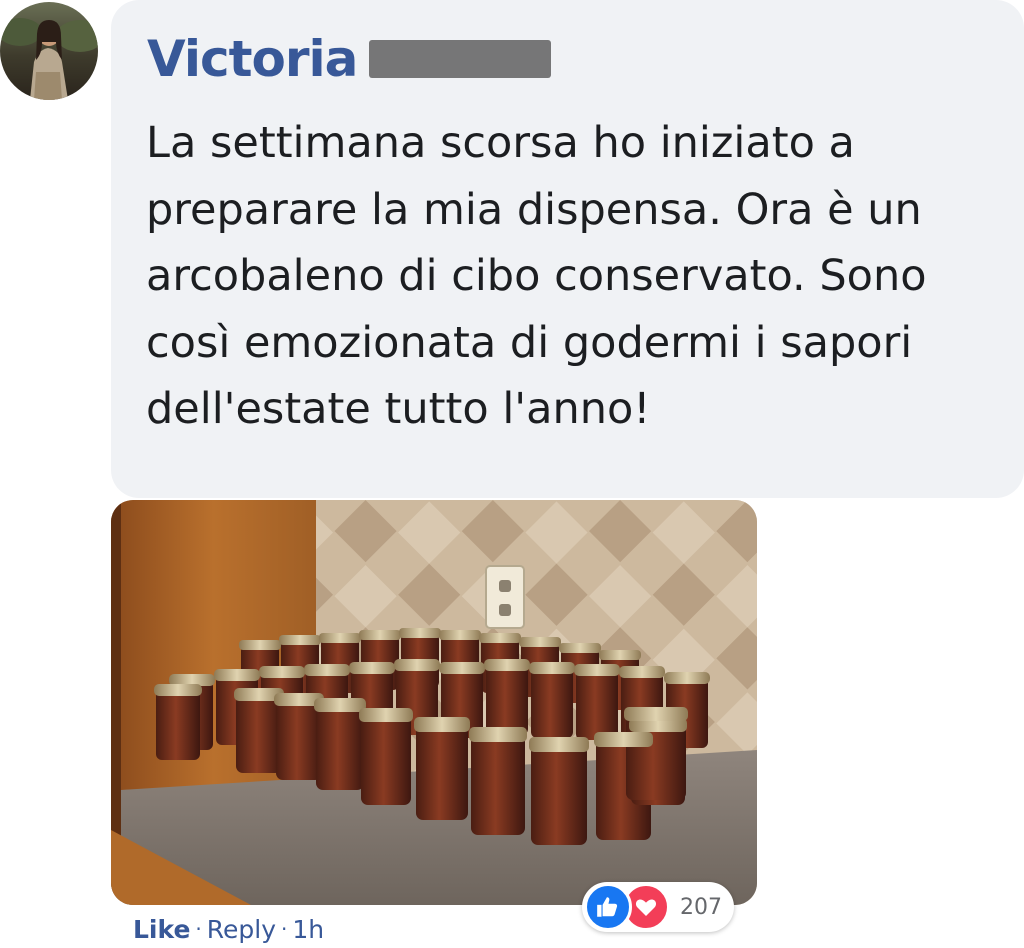 The width and height of the screenshot is (1024, 948). What do you see at coordinates (460, 59) in the screenshot?
I see `redacted-surname` at bounding box center [460, 59].